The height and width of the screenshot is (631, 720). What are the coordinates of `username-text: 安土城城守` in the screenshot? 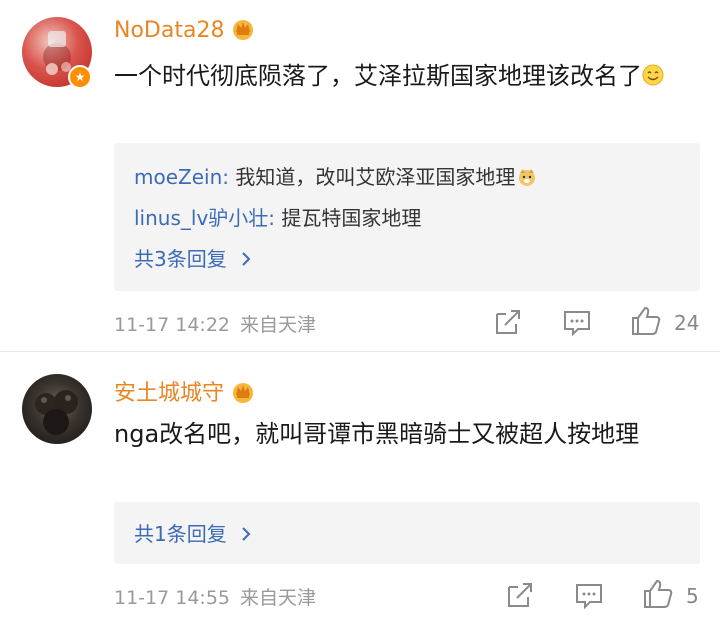 It's located at (169, 393).